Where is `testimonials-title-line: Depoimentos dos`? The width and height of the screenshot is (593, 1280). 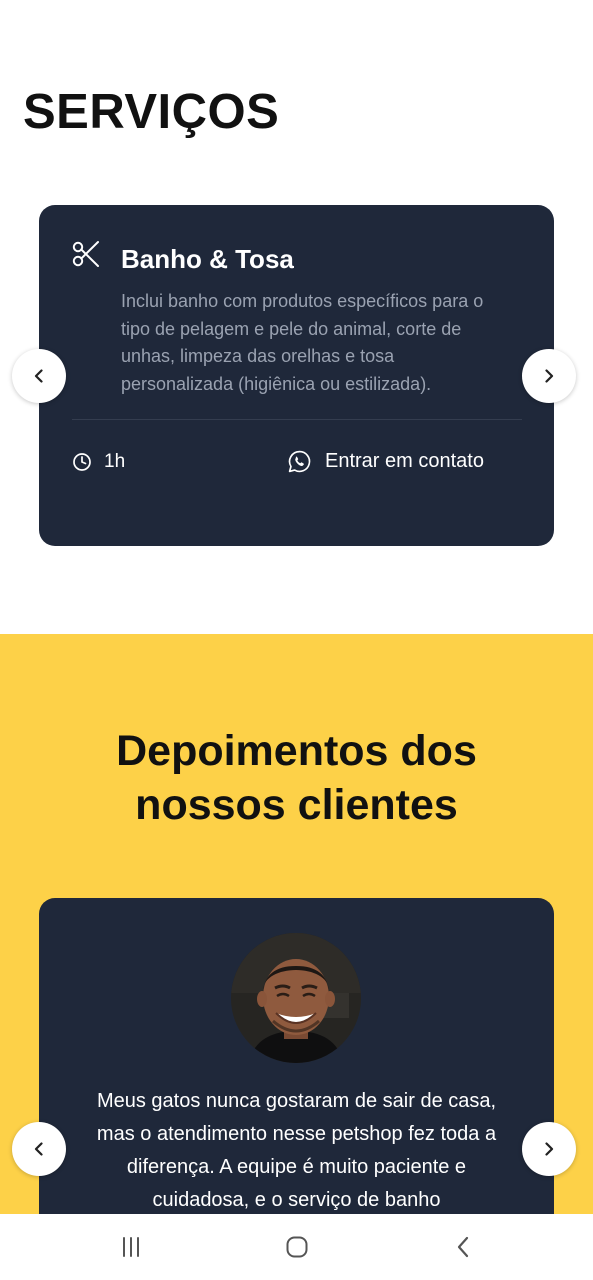 testimonials-title-line: Depoimentos dos is located at coordinates (296, 751).